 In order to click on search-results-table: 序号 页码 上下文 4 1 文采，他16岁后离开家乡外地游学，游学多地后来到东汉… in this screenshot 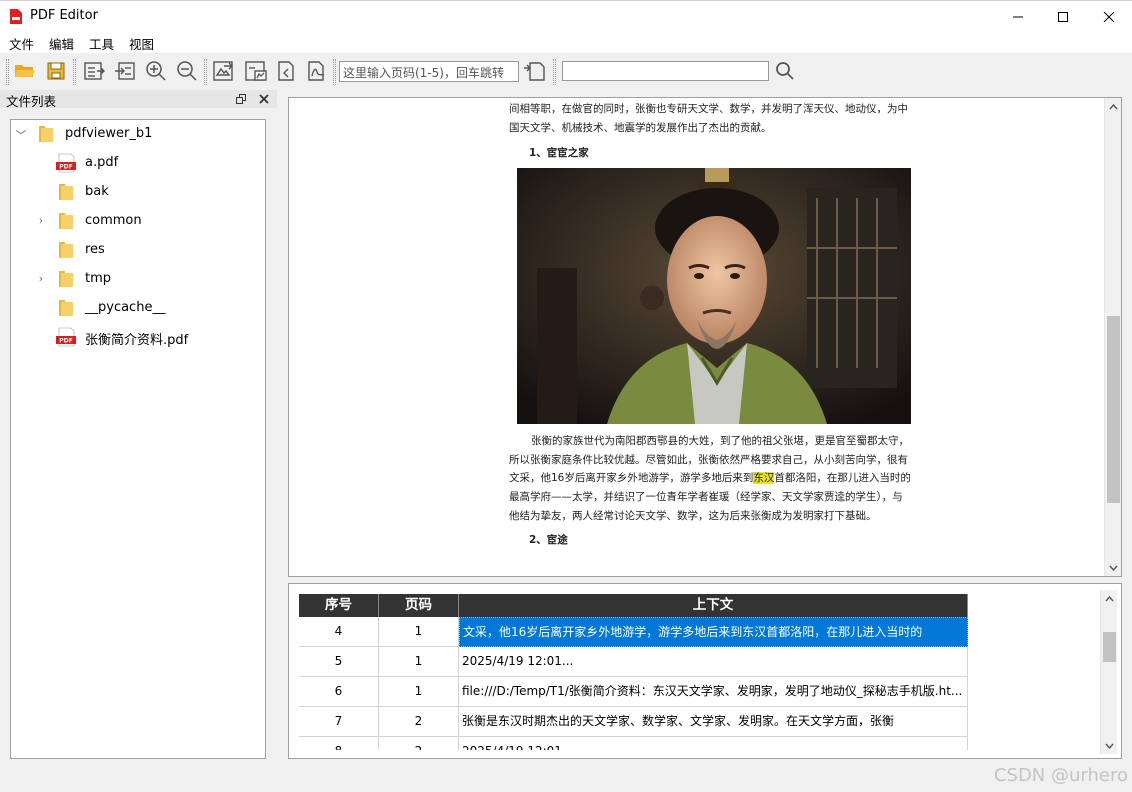, I will do `click(633, 672)`.